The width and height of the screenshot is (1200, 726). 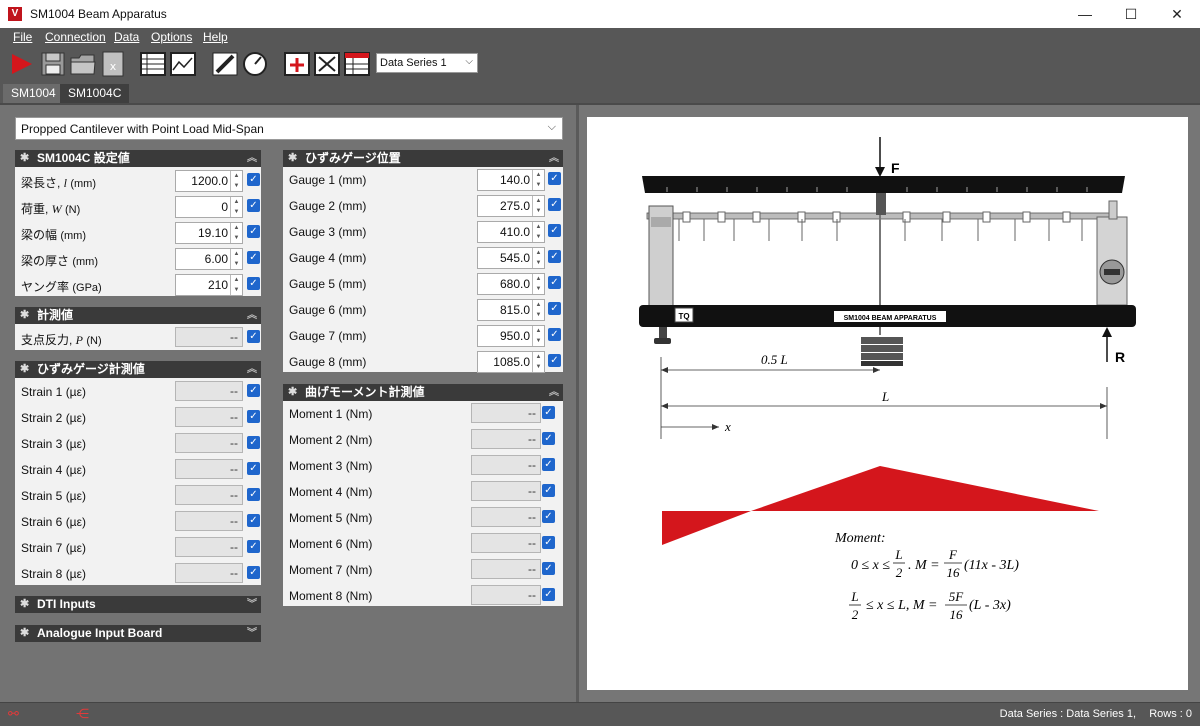 I want to click on gauge-position-input: 140.0 ▲ ▼, so click(x=511, y=180).